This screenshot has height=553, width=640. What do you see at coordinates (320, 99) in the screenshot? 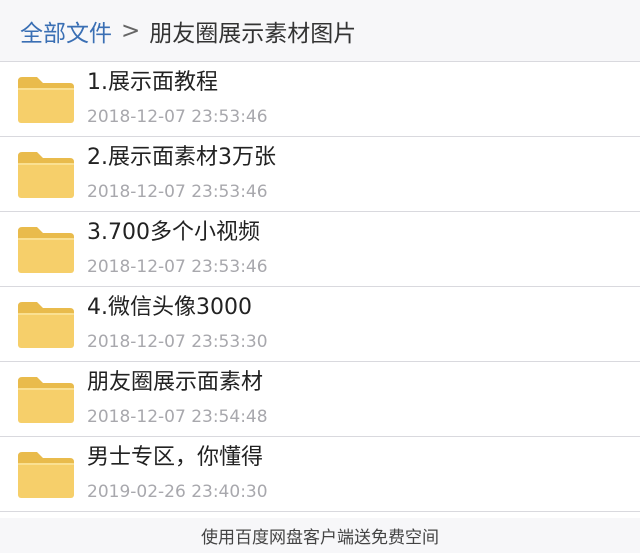
I see `file-row: 1.展示面教程 2018-12-07 23:53:46` at bounding box center [320, 99].